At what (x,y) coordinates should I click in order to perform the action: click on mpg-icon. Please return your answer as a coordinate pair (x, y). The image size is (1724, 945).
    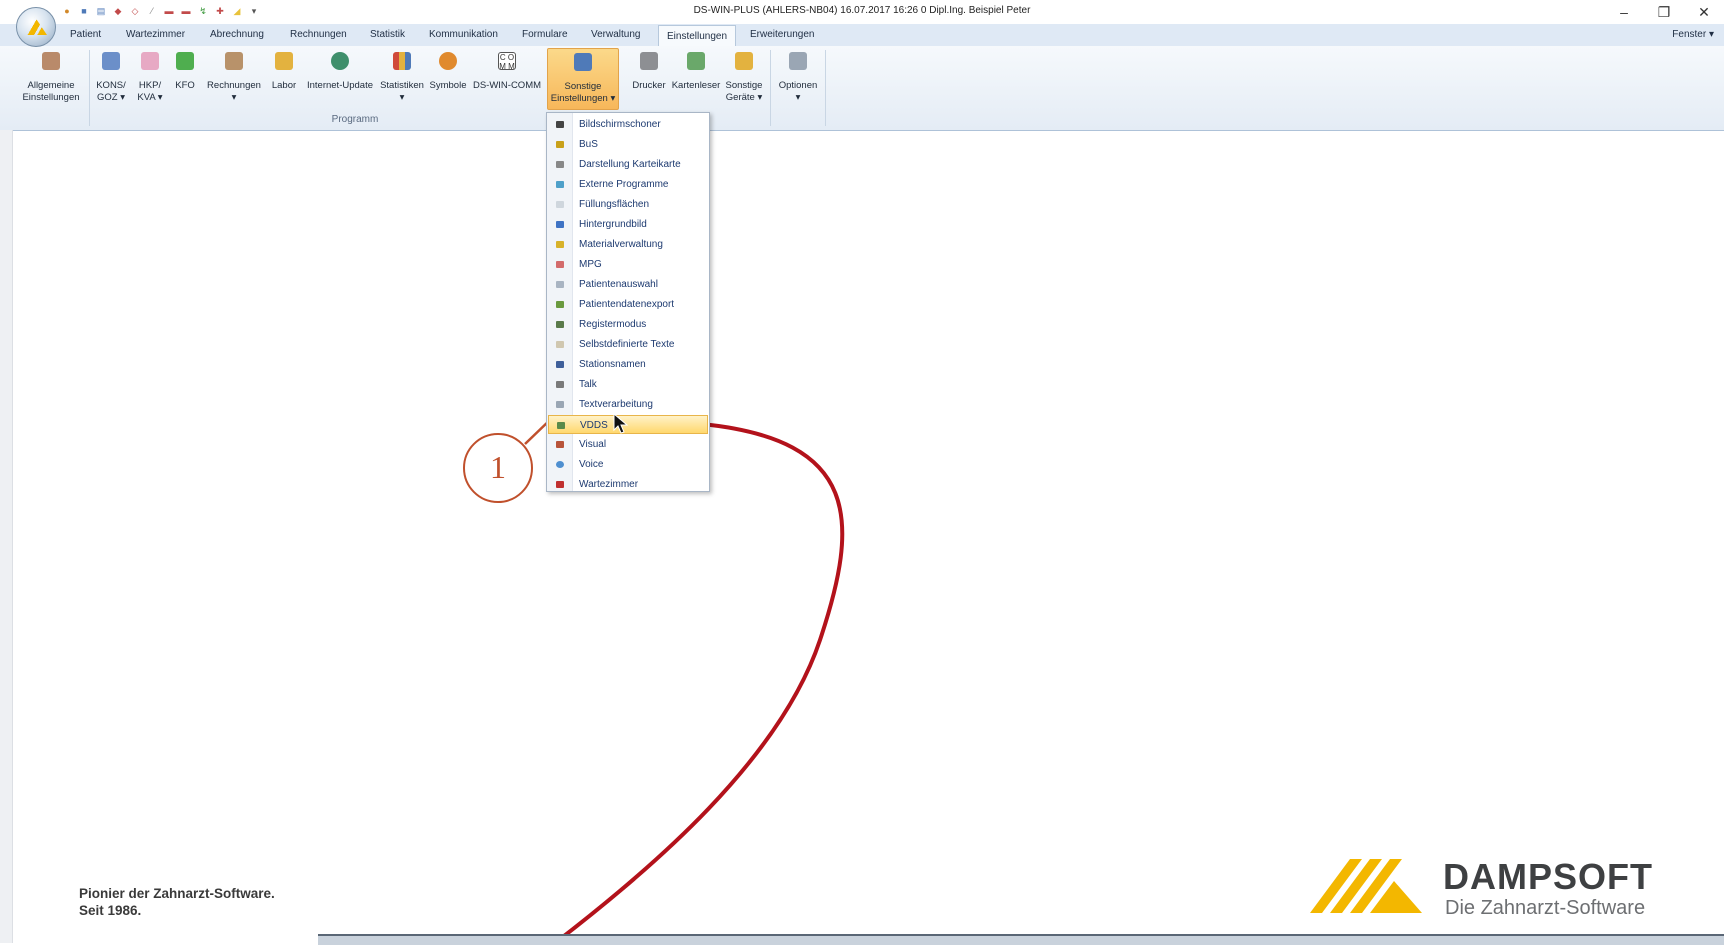
    Looking at the image, I should click on (560, 264).